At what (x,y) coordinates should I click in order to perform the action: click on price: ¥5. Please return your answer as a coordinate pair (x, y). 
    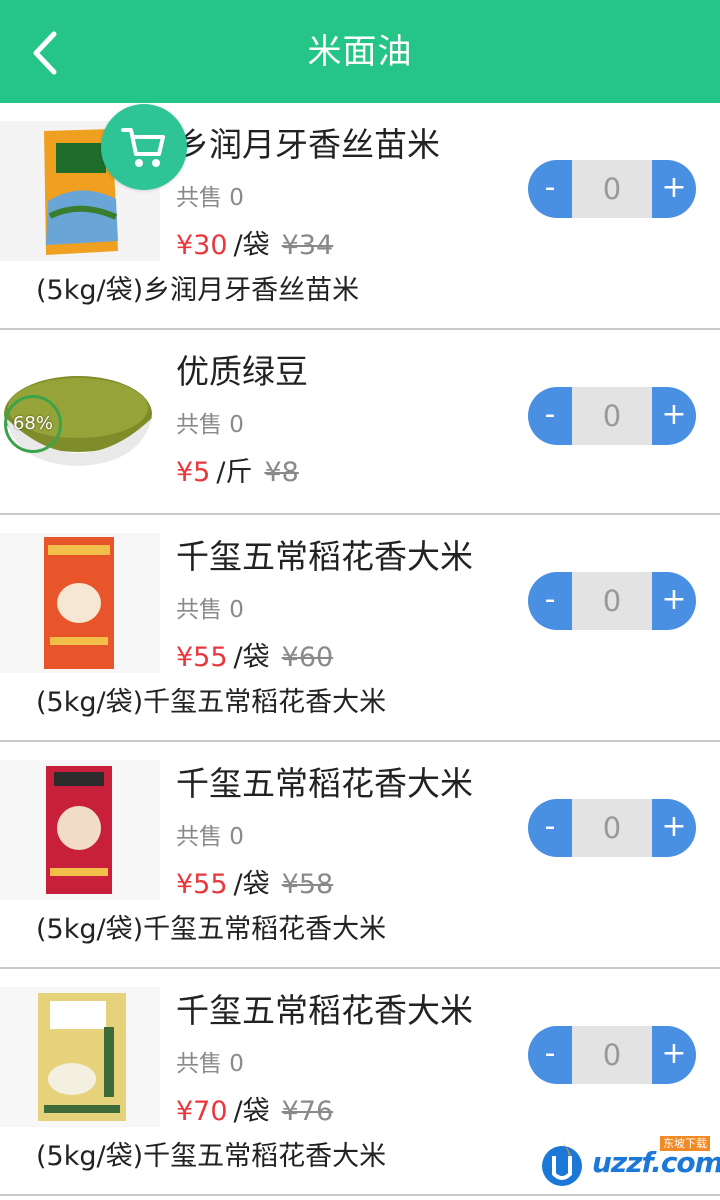
    Looking at the image, I should click on (193, 472).